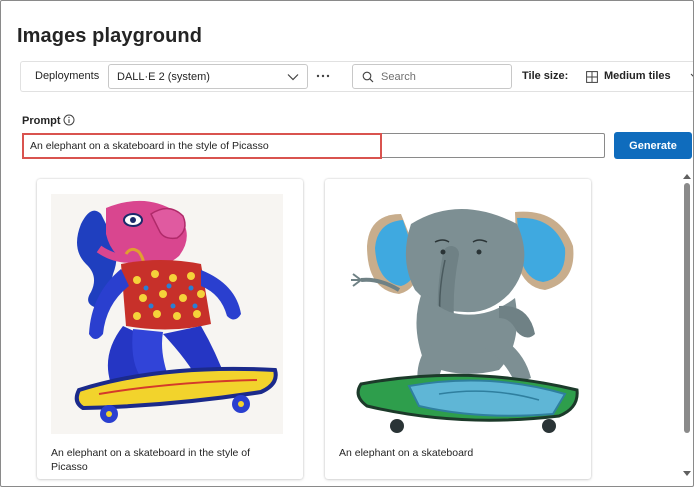  I want to click on tile-size-label: Tile size:, so click(545, 76).